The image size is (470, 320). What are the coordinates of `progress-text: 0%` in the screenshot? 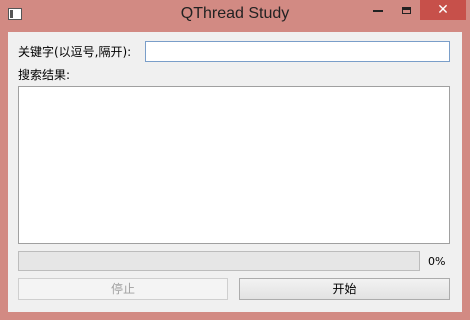 It's located at (437, 261).